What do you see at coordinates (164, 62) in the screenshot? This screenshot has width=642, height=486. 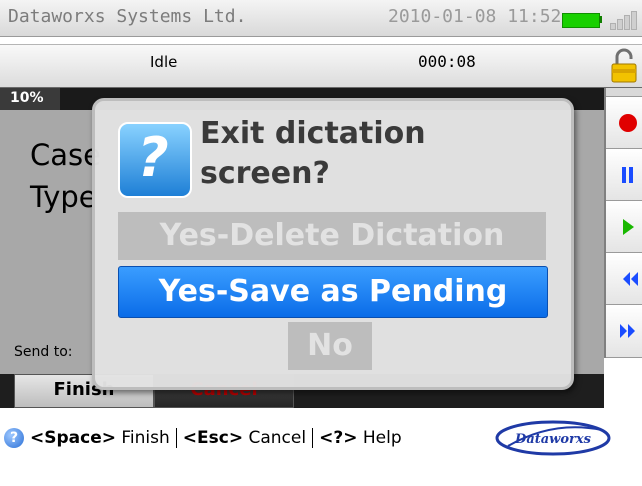 I see `recorder-state: Idle` at bounding box center [164, 62].